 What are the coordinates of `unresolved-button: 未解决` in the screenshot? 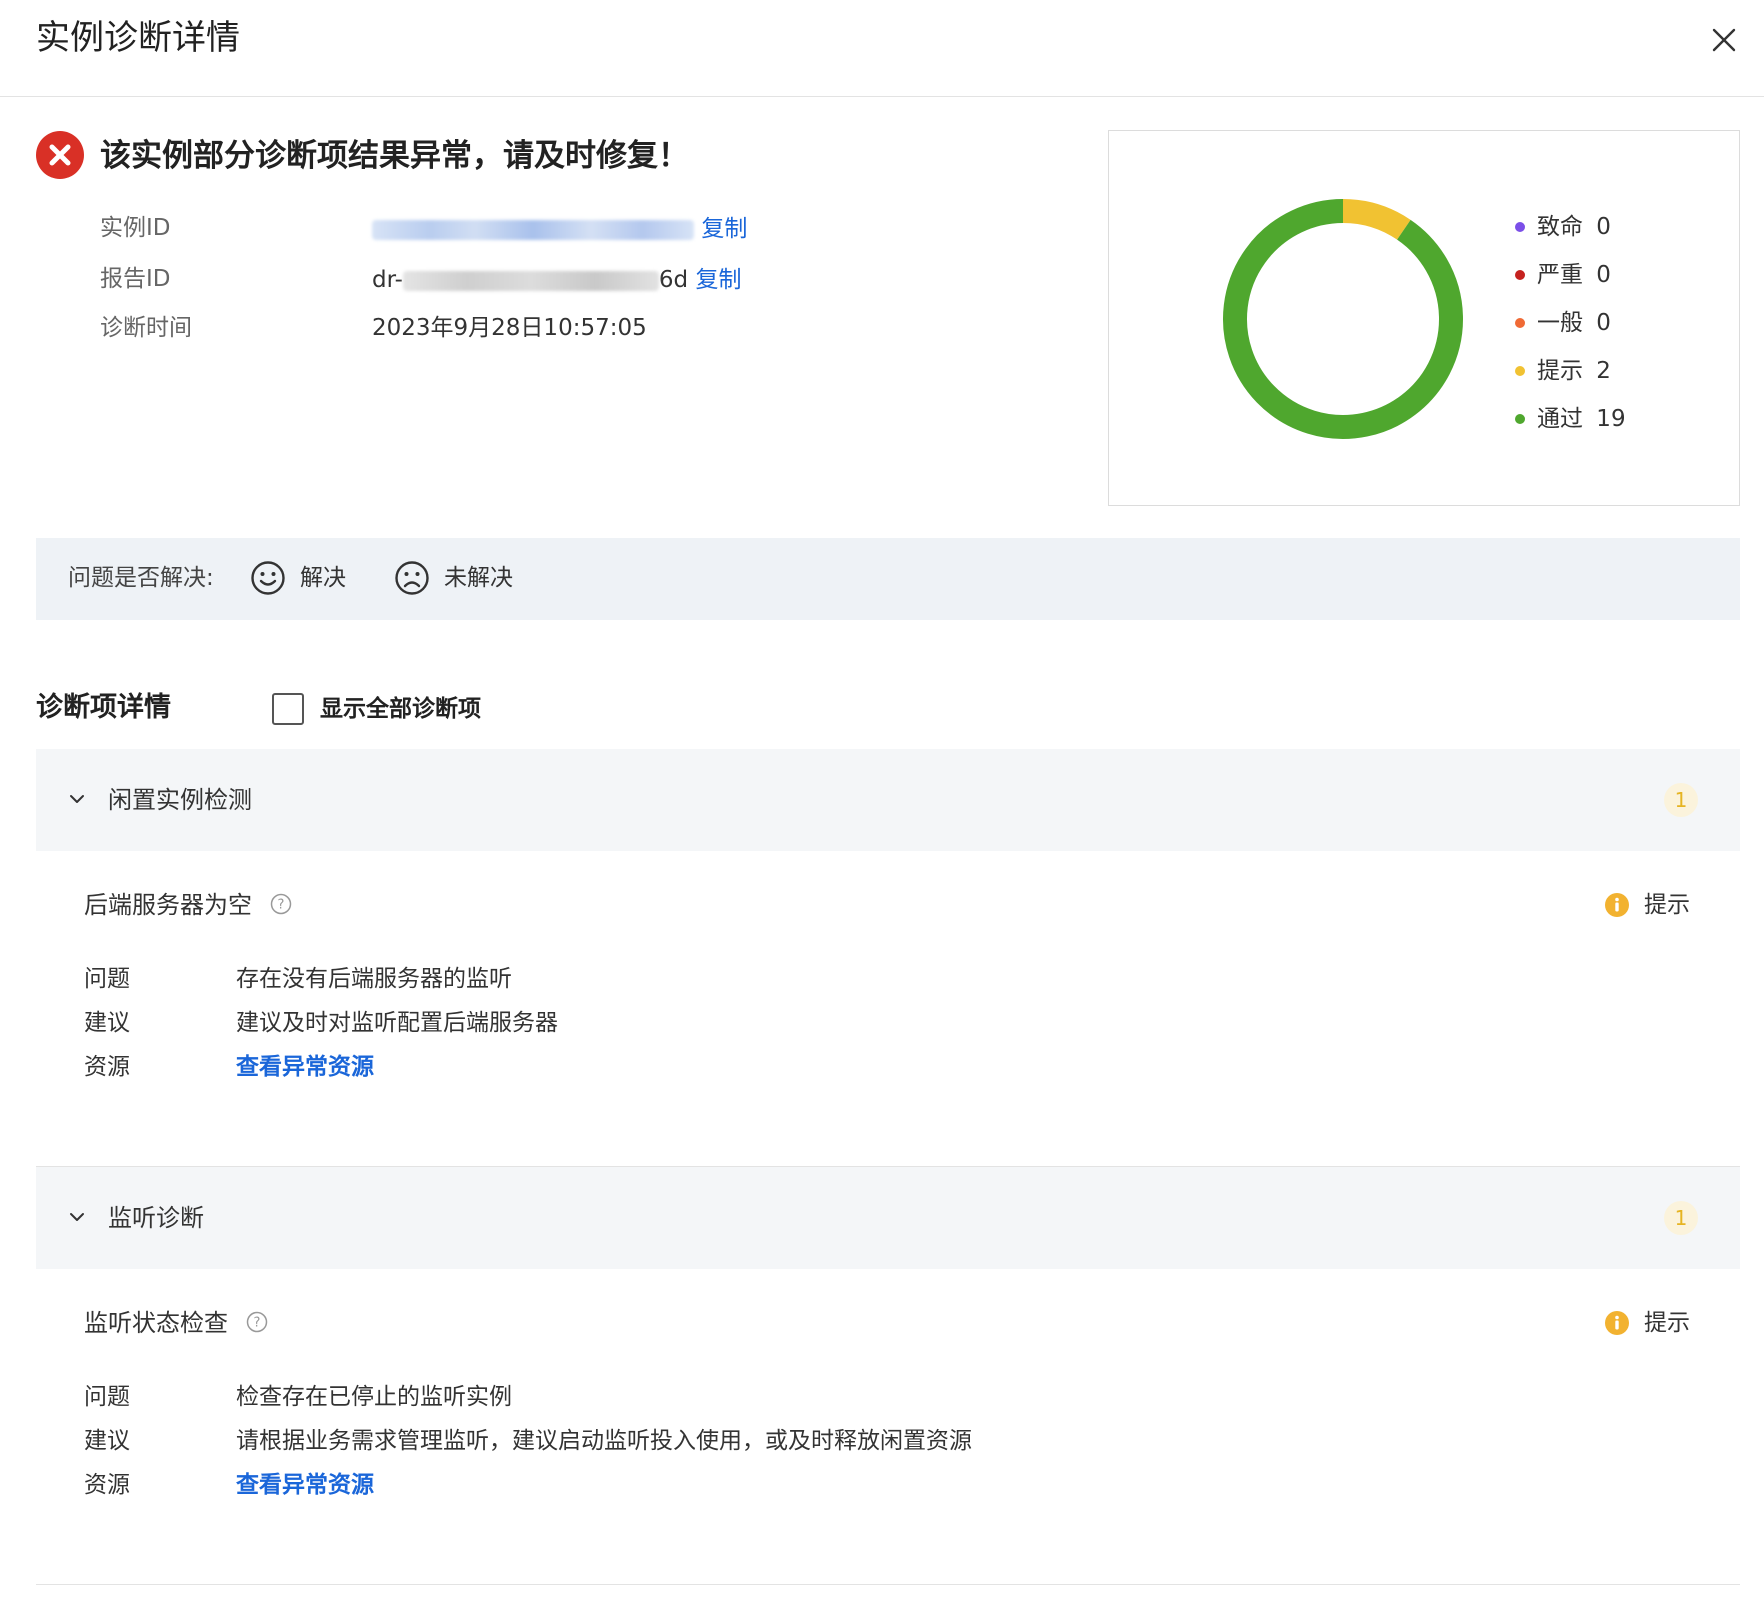 It's located at (464, 578).